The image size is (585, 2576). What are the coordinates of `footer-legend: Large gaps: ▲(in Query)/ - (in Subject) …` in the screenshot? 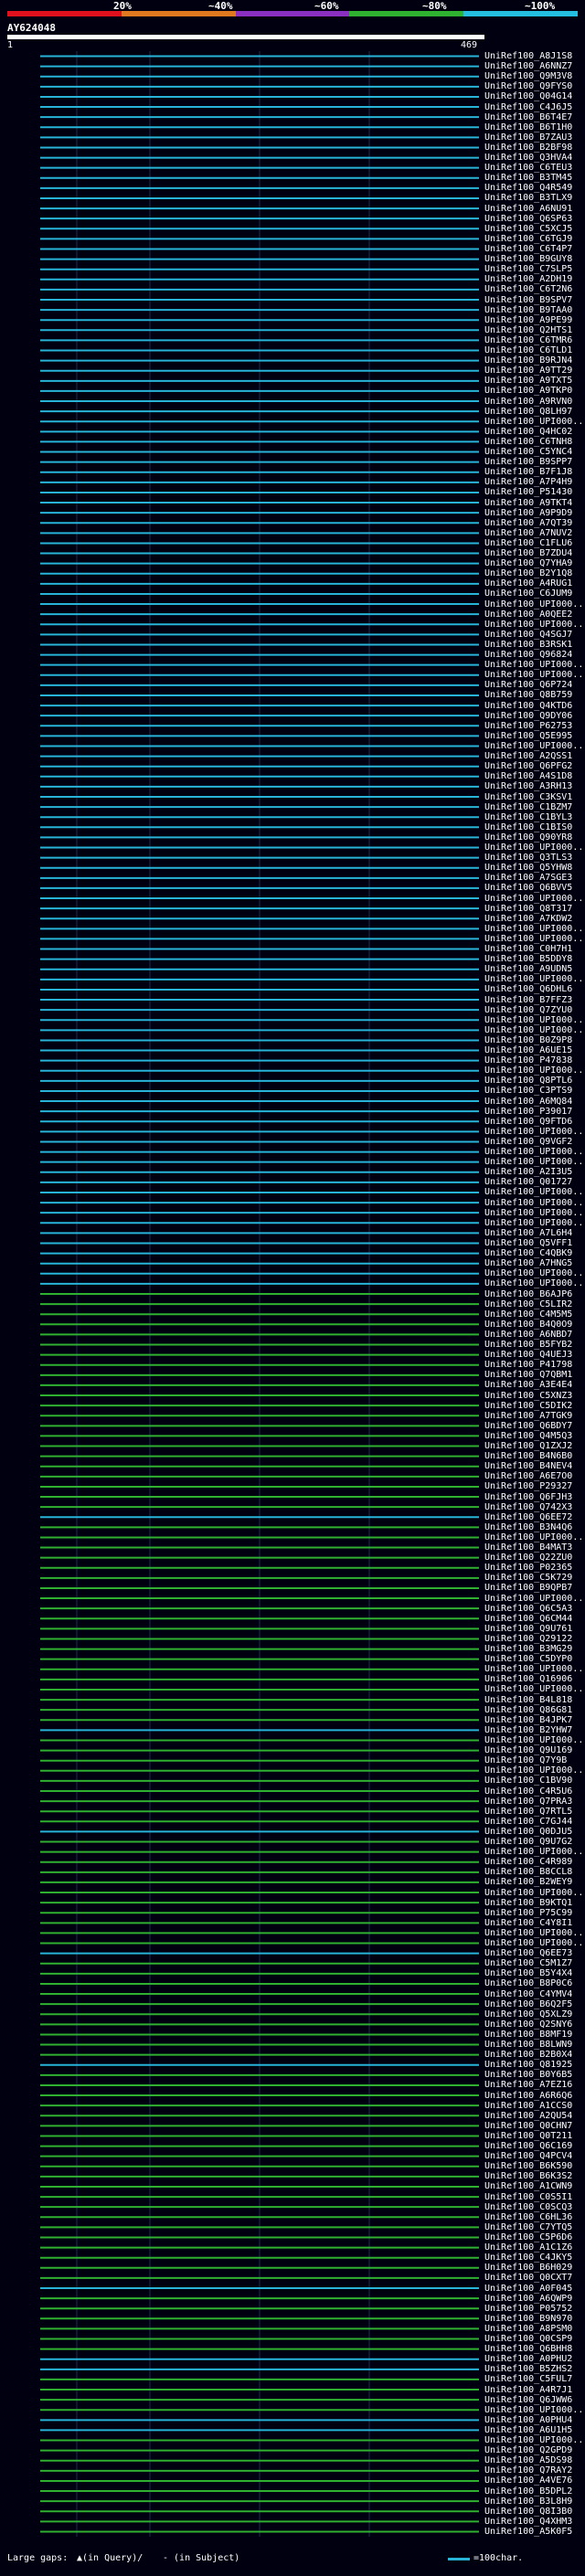 It's located at (293, 2558).